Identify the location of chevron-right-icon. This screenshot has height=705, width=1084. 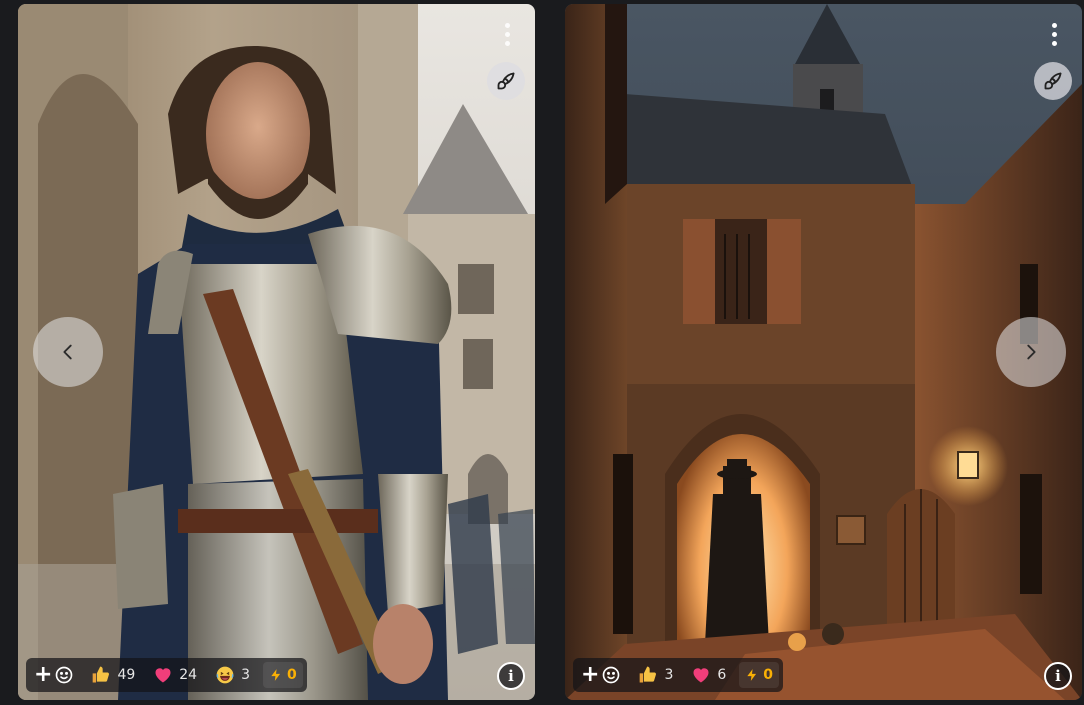
(1031, 352).